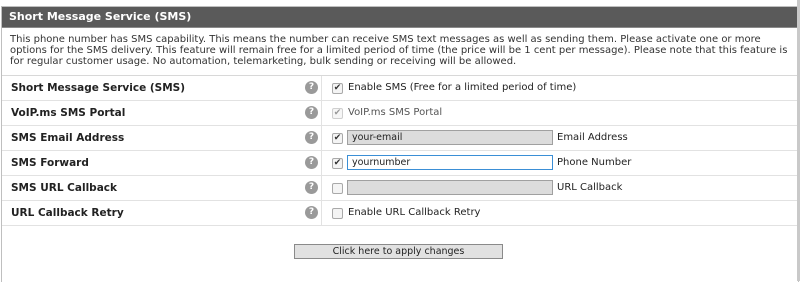  I want to click on url-callback-checkbox, so click(337, 188).